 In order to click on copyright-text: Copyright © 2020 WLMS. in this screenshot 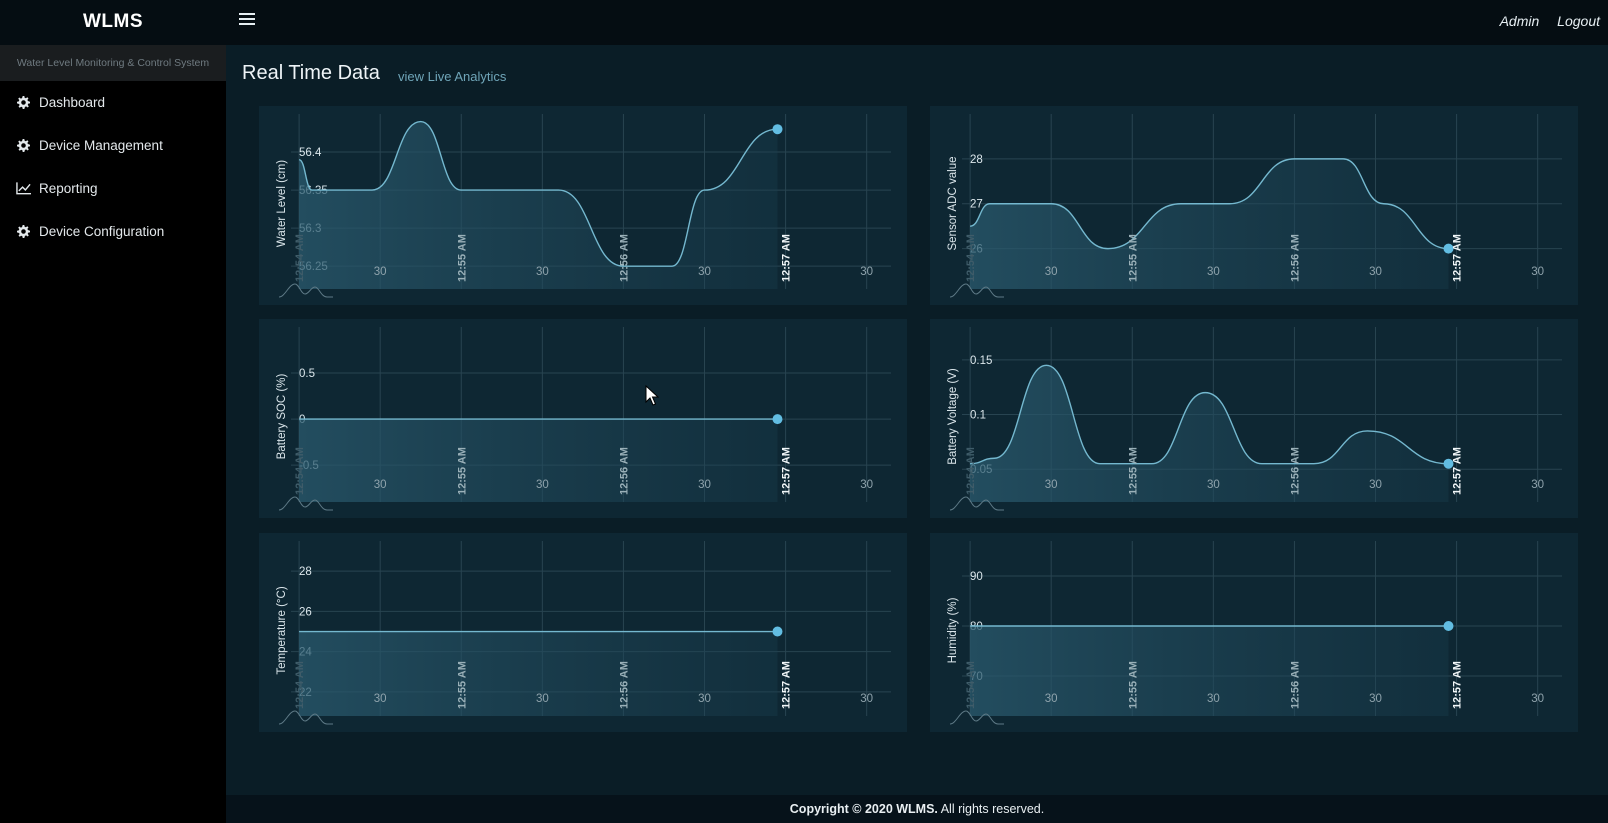, I will do `click(863, 809)`.